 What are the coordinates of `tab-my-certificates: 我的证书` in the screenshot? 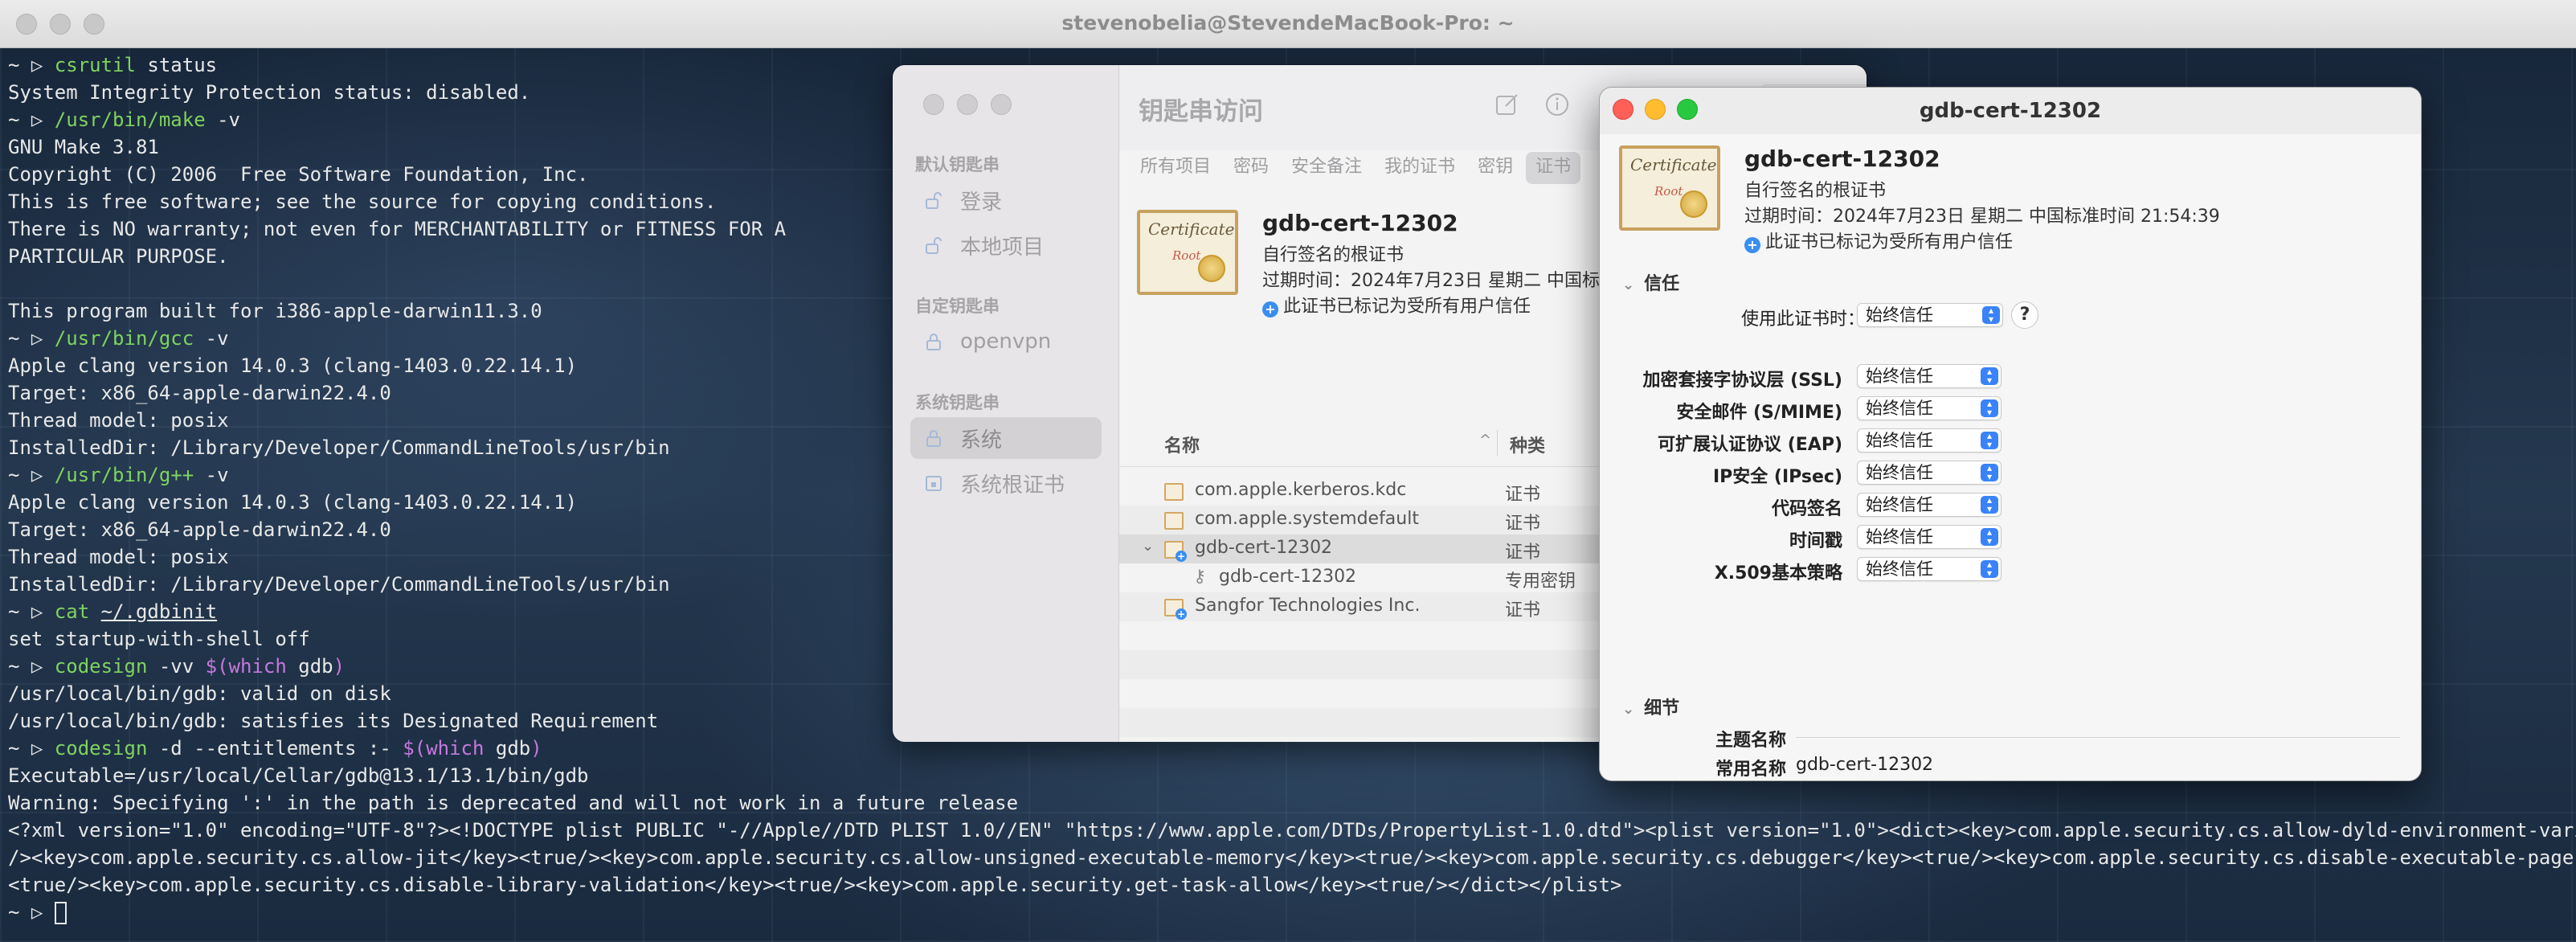 It's located at (1420, 168).